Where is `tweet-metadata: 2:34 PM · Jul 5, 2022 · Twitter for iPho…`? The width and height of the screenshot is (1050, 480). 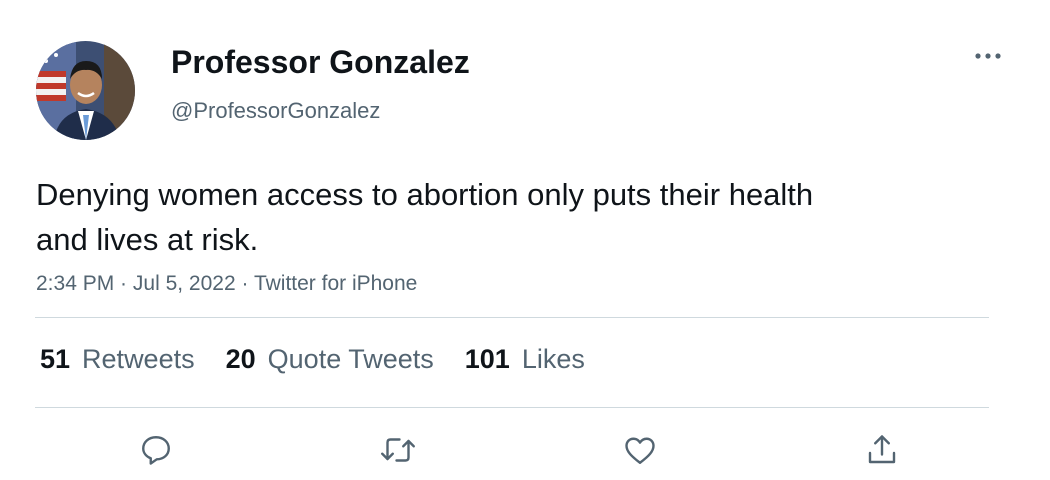 tweet-metadata: 2:34 PM · Jul 5, 2022 · Twitter for iPho… is located at coordinates (226, 284).